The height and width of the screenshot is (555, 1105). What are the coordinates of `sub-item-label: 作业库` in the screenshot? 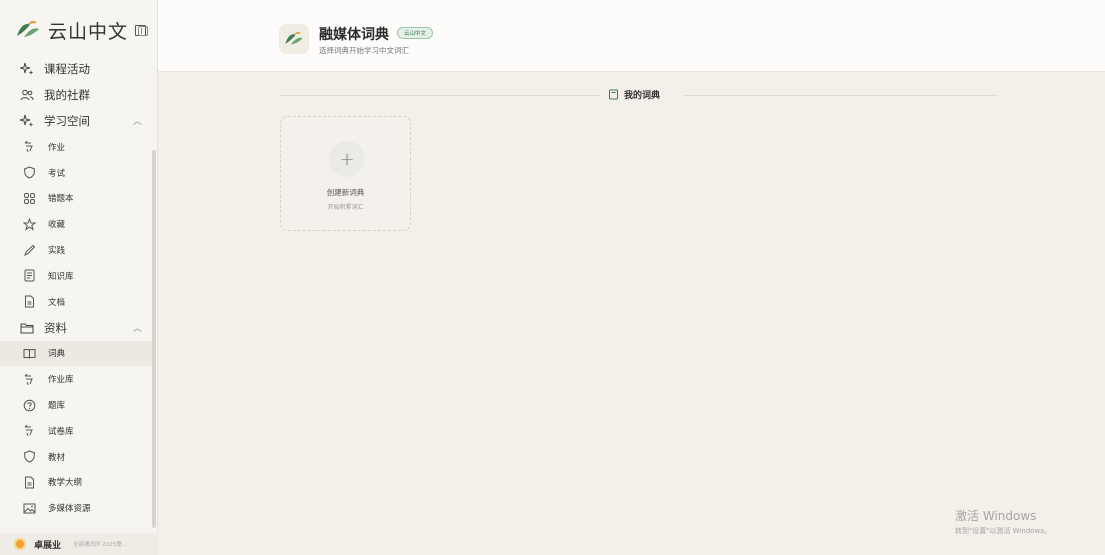 It's located at (61, 380).